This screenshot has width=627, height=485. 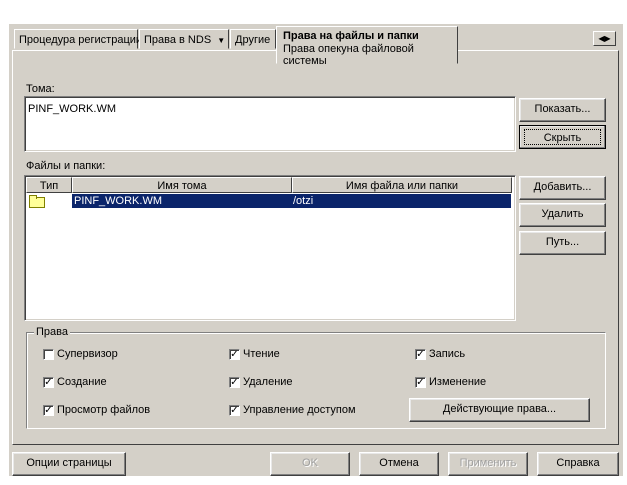 I want to click on path-cell: /otzi, so click(x=303, y=201).